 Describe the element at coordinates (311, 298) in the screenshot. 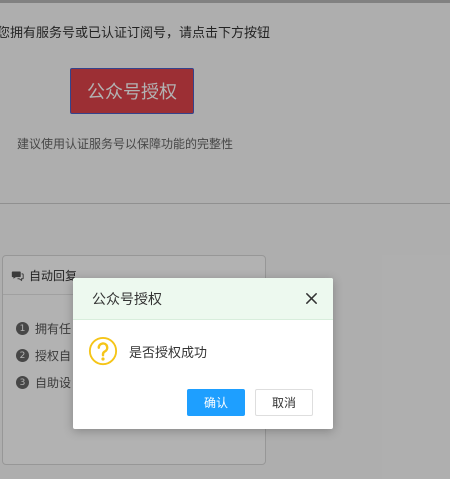

I see `close-icon` at that location.